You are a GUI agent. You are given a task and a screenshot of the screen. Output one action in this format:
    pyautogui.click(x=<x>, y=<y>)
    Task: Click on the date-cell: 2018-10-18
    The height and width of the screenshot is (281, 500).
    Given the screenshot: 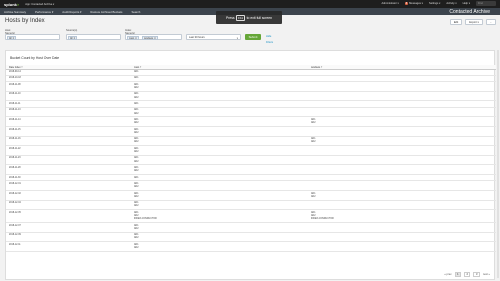 What is the action you would take?
    pyautogui.click(x=15, y=78)
    